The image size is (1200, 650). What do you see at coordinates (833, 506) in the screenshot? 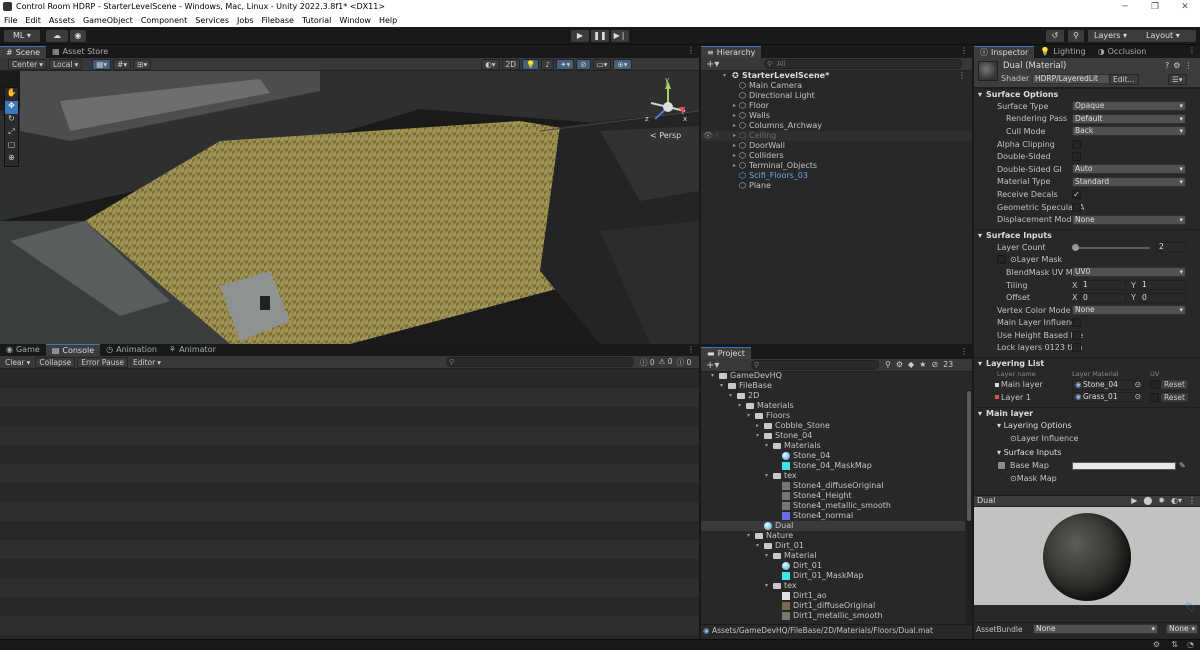
I see `project-item: Stone4_metallic_smooth` at bounding box center [833, 506].